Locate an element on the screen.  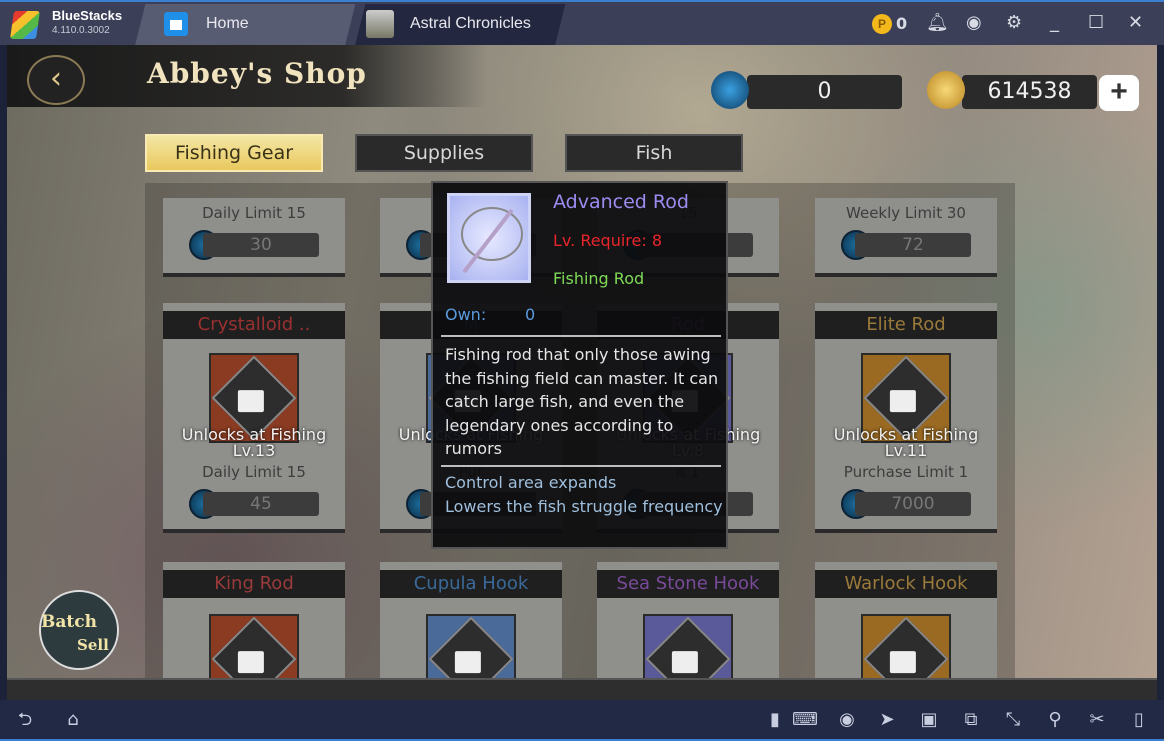
record-icon: ▣ is located at coordinates (929, 720).